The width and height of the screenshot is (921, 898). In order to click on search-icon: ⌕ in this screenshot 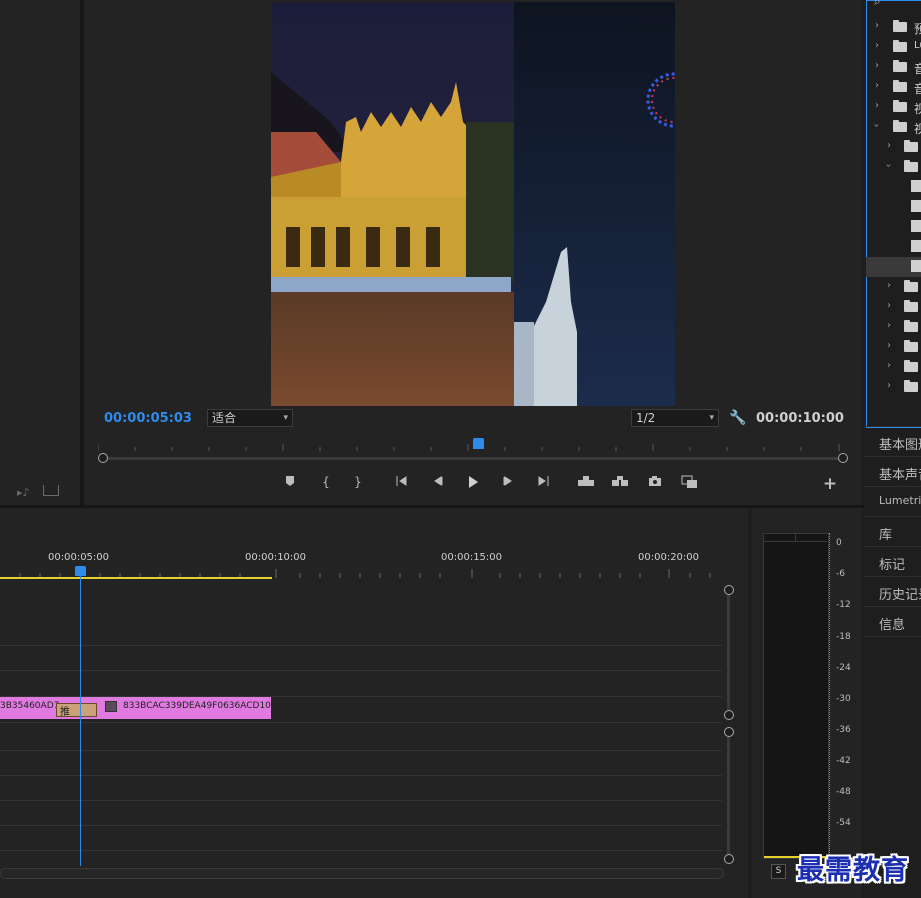, I will do `click(877, 4)`.